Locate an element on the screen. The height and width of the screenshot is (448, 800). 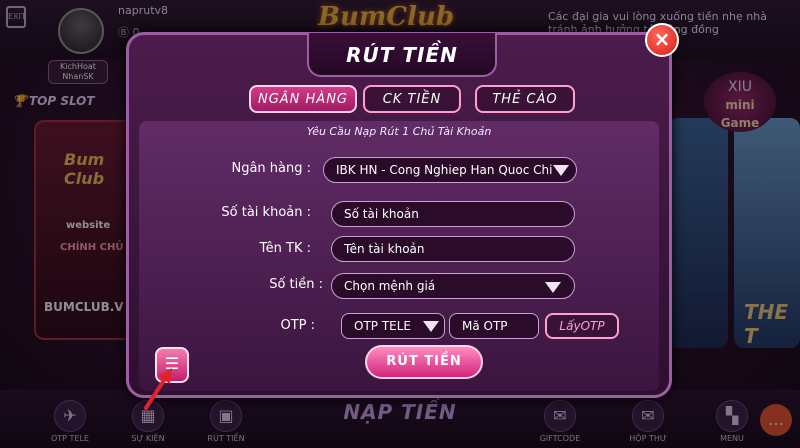
account-name-input: Tên tài khoản is located at coordinates (453, 249).